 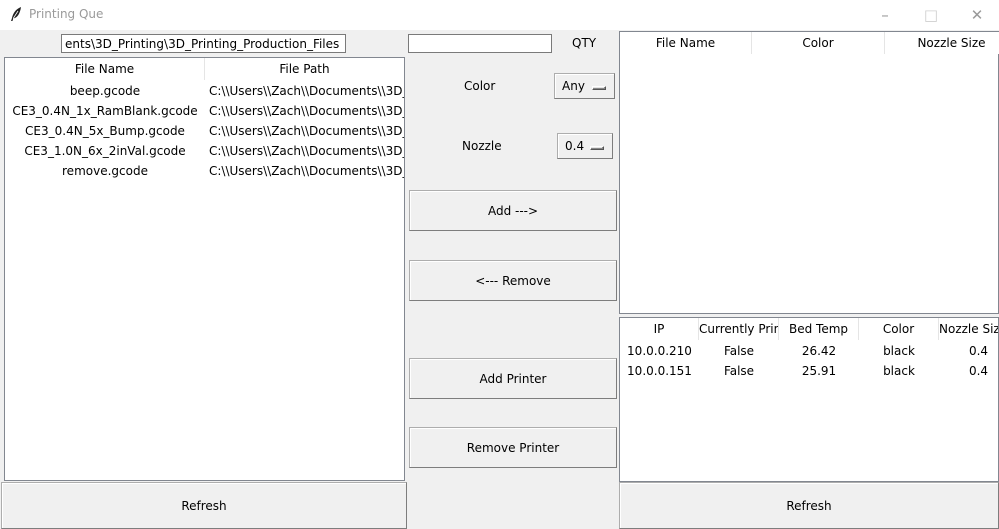 I want to click on feather-icon, so click(x=16, y=14).